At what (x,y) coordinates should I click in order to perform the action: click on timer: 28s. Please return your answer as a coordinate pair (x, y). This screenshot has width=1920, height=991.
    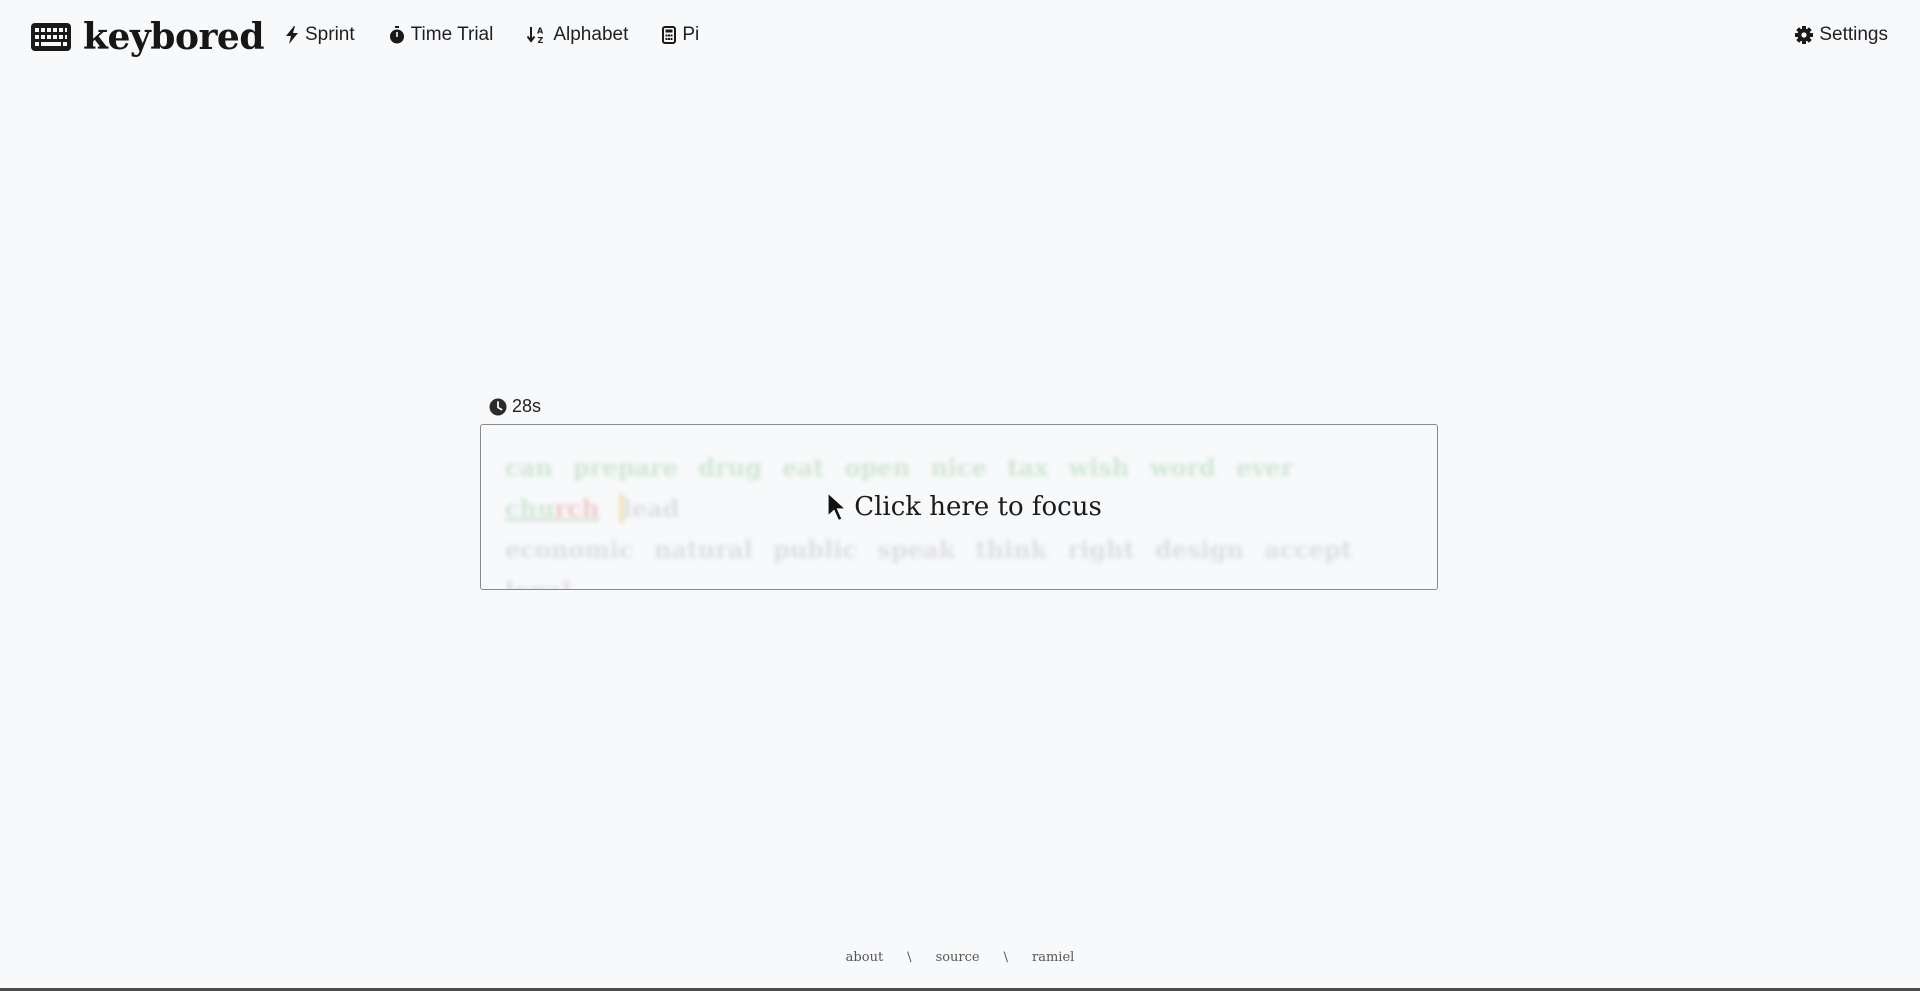
    Looking at the image, I should click on (515, 406).